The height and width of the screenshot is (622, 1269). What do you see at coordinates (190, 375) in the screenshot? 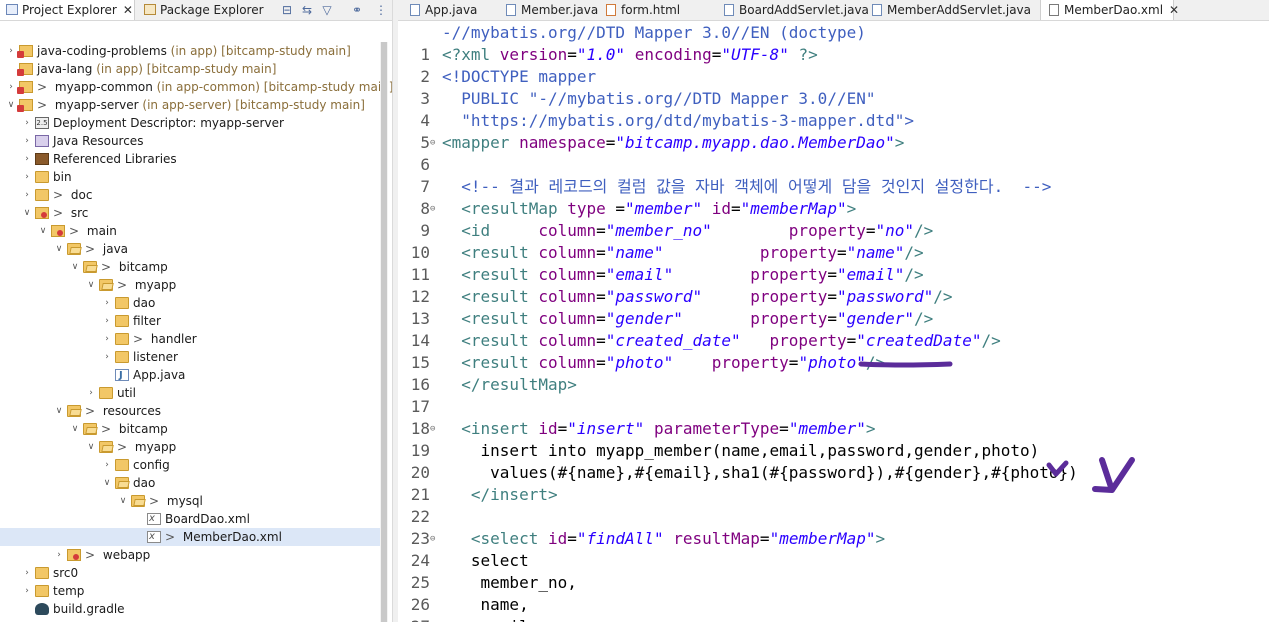
I see `tree-item: App.java` at bounding box center [190, 375].